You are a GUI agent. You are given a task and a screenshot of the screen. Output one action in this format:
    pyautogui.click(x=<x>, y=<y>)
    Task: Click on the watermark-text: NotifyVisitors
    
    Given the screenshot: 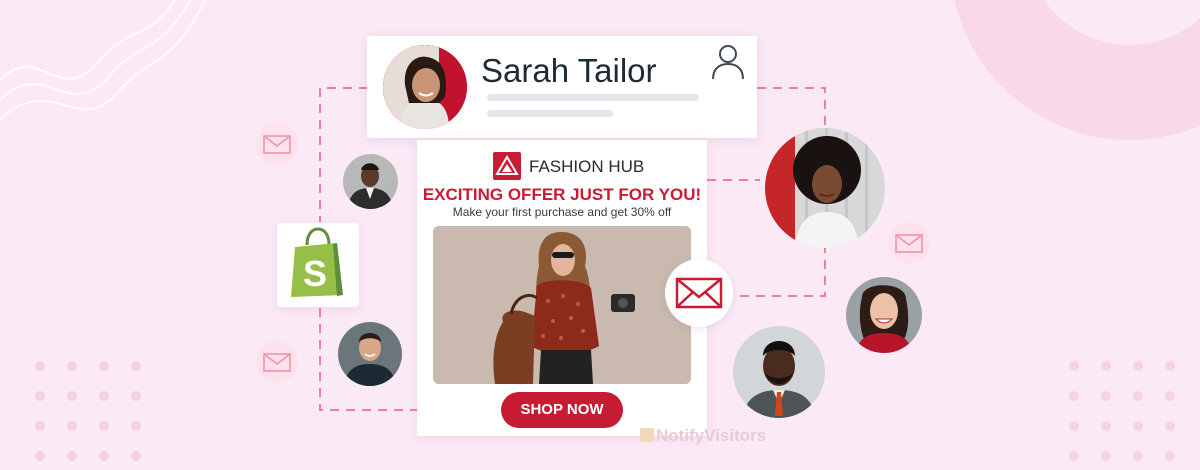 What is the action you would take?
    pyautogui.click(x=711, y=435)
    